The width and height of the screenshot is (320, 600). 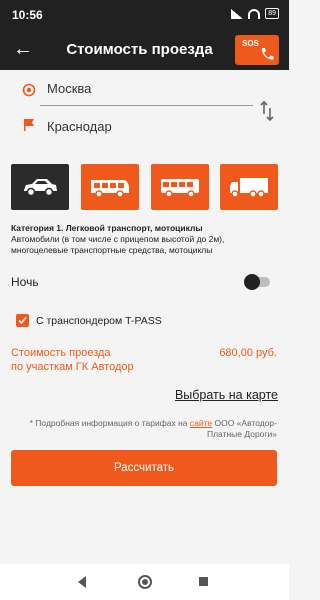 I want to click on tpass-label: С транспондером T-PASS, so click(x=99, y=320).